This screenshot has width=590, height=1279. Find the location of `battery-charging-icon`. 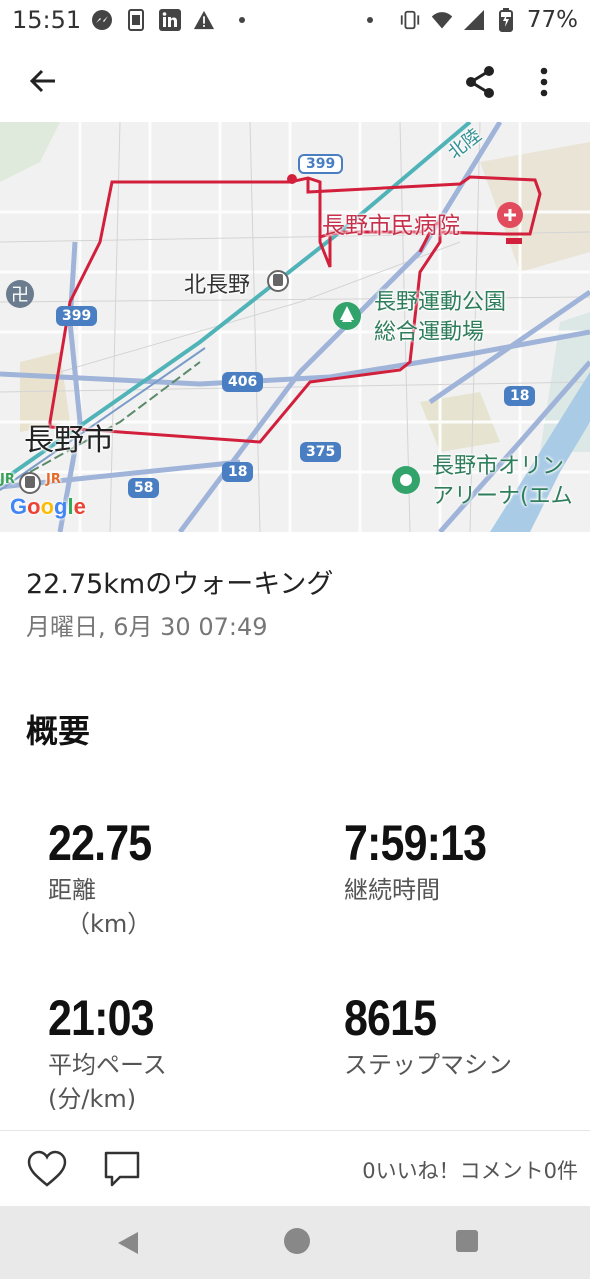

battery-charging-icon is located at coordinates (506, 20).